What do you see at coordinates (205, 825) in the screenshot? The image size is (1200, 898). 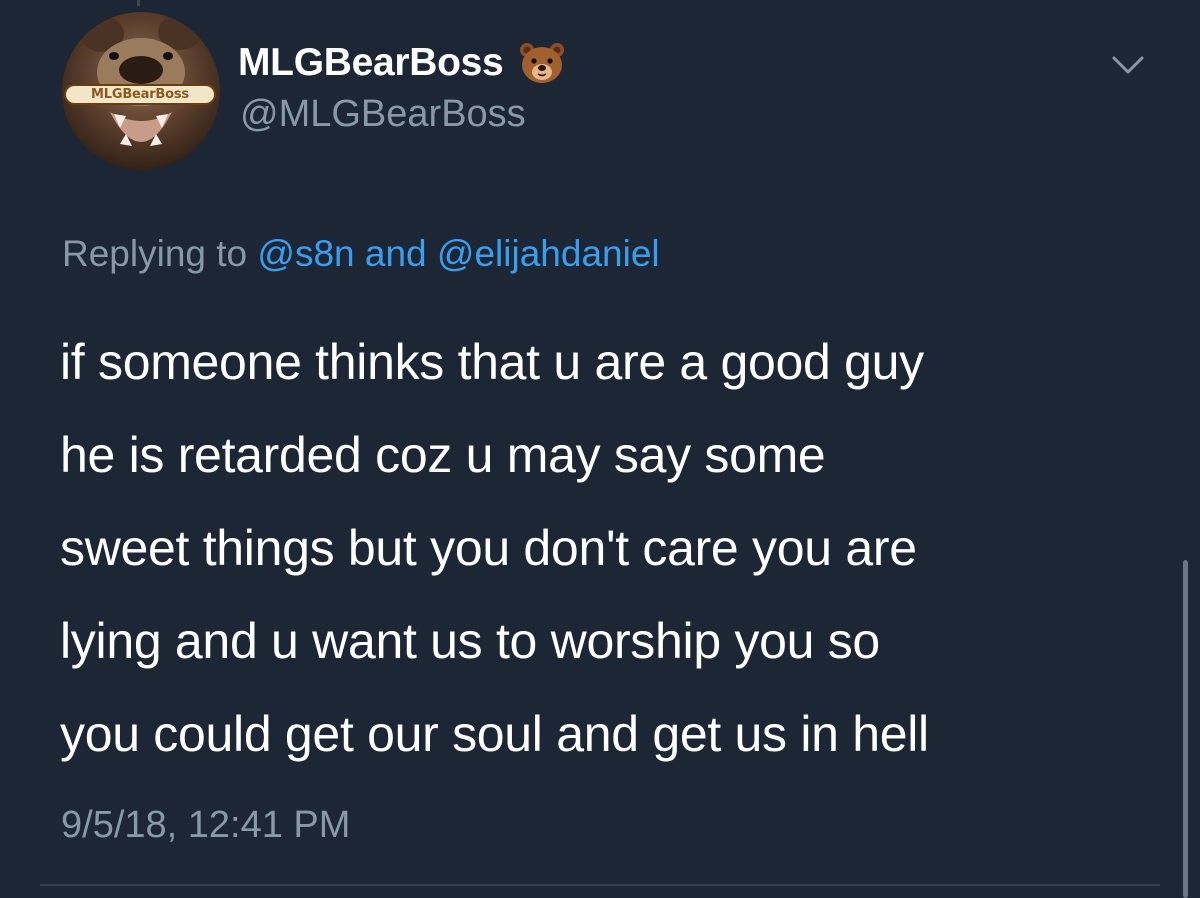 I see `timestamp: 9/5/18, 12:41 PM` at bounding box center [205, 825].